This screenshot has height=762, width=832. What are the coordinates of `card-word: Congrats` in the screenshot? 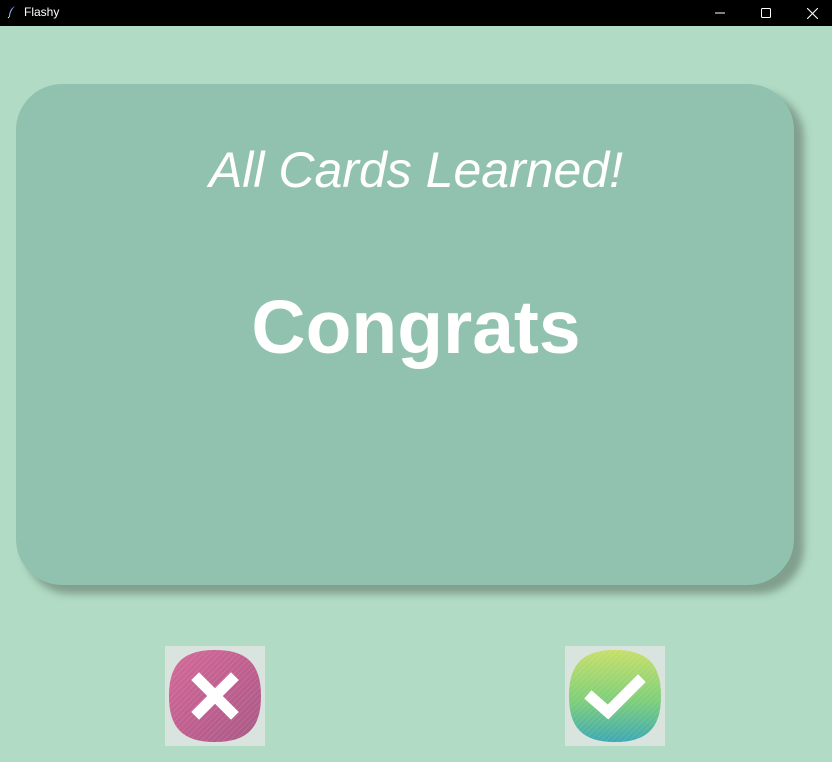 It's located at (416, 327).